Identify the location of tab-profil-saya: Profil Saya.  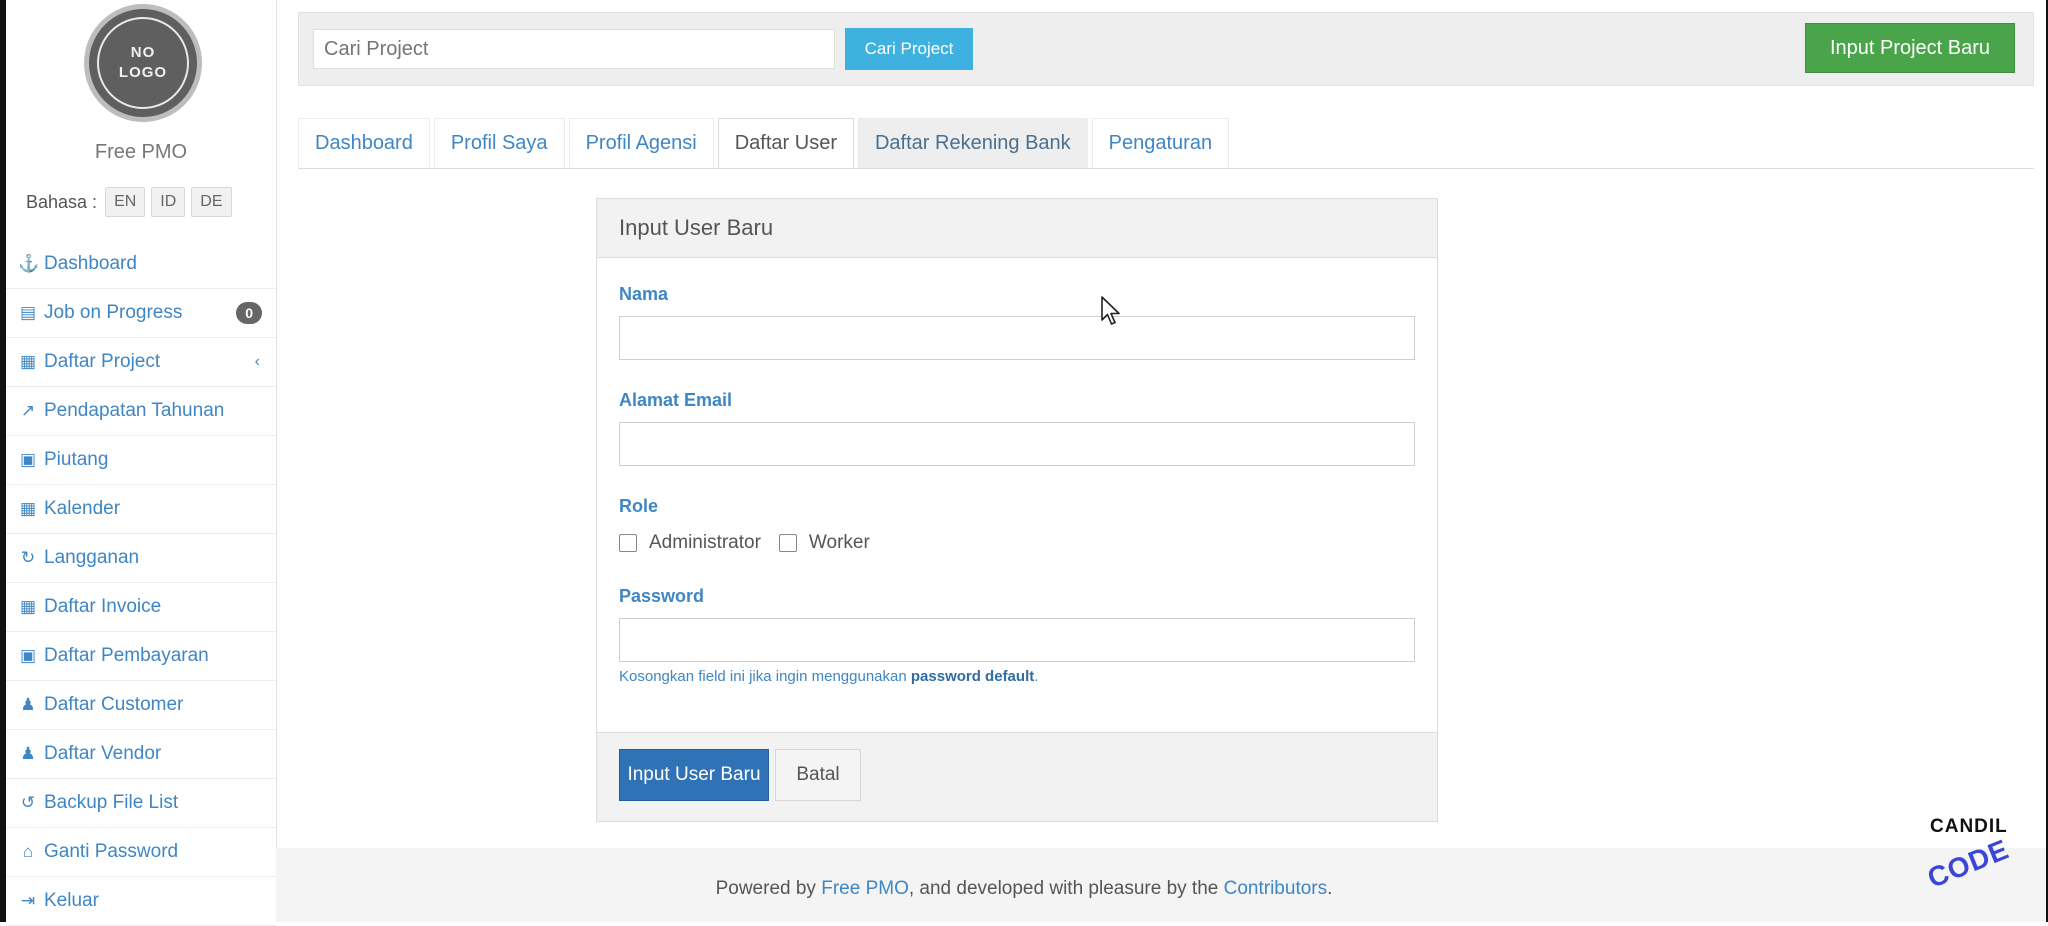
(499, 143).